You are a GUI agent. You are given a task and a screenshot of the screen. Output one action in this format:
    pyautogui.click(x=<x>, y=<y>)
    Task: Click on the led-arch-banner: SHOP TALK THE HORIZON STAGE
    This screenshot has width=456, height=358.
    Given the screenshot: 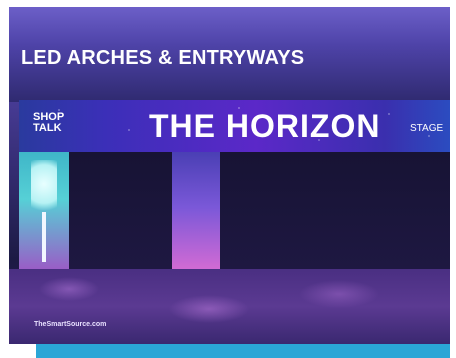 What is the action you would take?
    pyautogui.click(x=234, y=126)
    